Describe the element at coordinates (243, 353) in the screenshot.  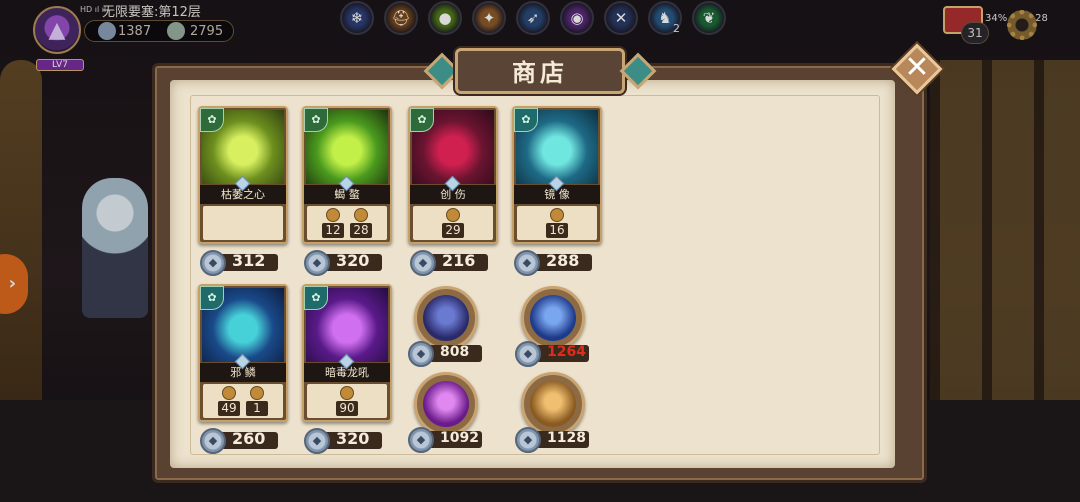
I see `shop-card: ✿ 邪 鳞 49 1` at that location.